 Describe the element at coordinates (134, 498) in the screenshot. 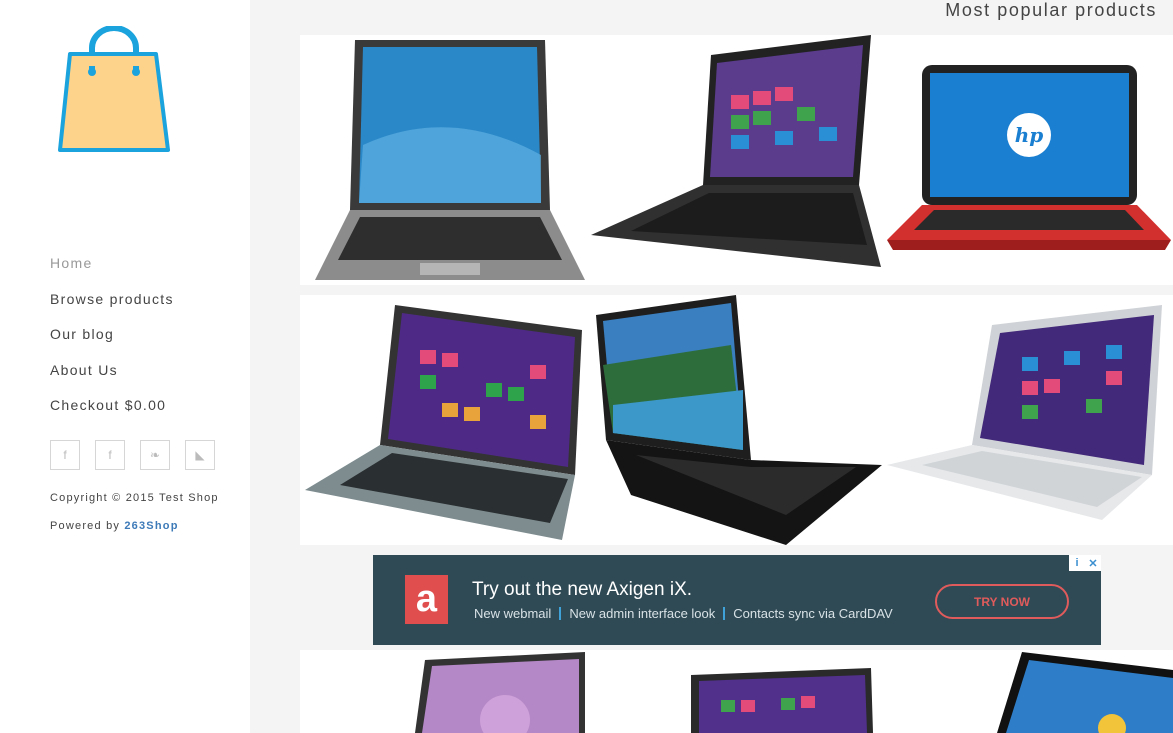

I see `copyright-text: Copyright © 2015 Test Shop` at that location.